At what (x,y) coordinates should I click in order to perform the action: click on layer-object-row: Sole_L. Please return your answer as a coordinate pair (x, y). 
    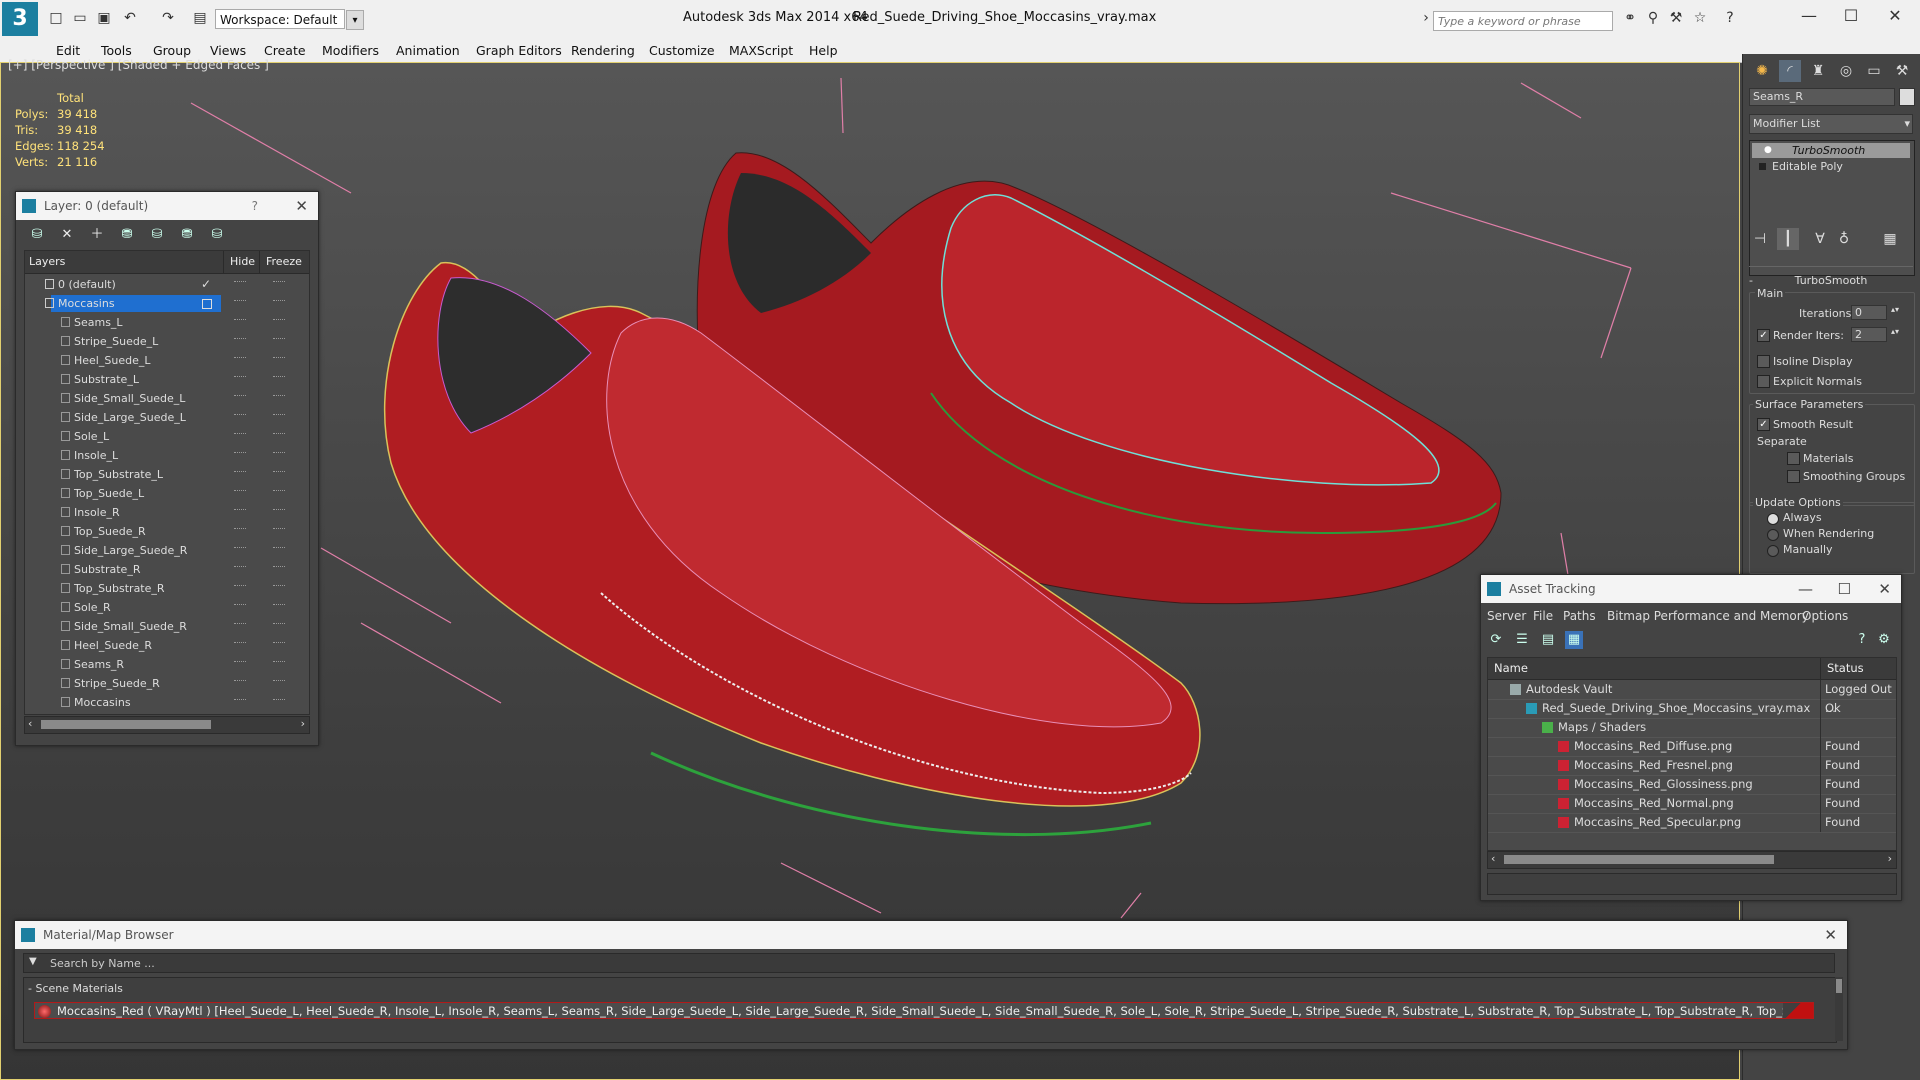
    Looking at the image, I should click on (167, 436).